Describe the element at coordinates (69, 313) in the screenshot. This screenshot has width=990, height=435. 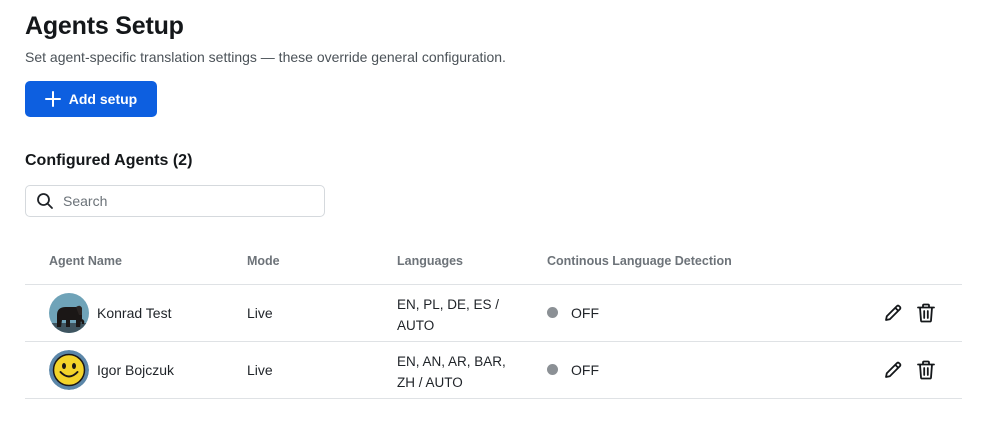
I see `elephant-avatar` at that location.